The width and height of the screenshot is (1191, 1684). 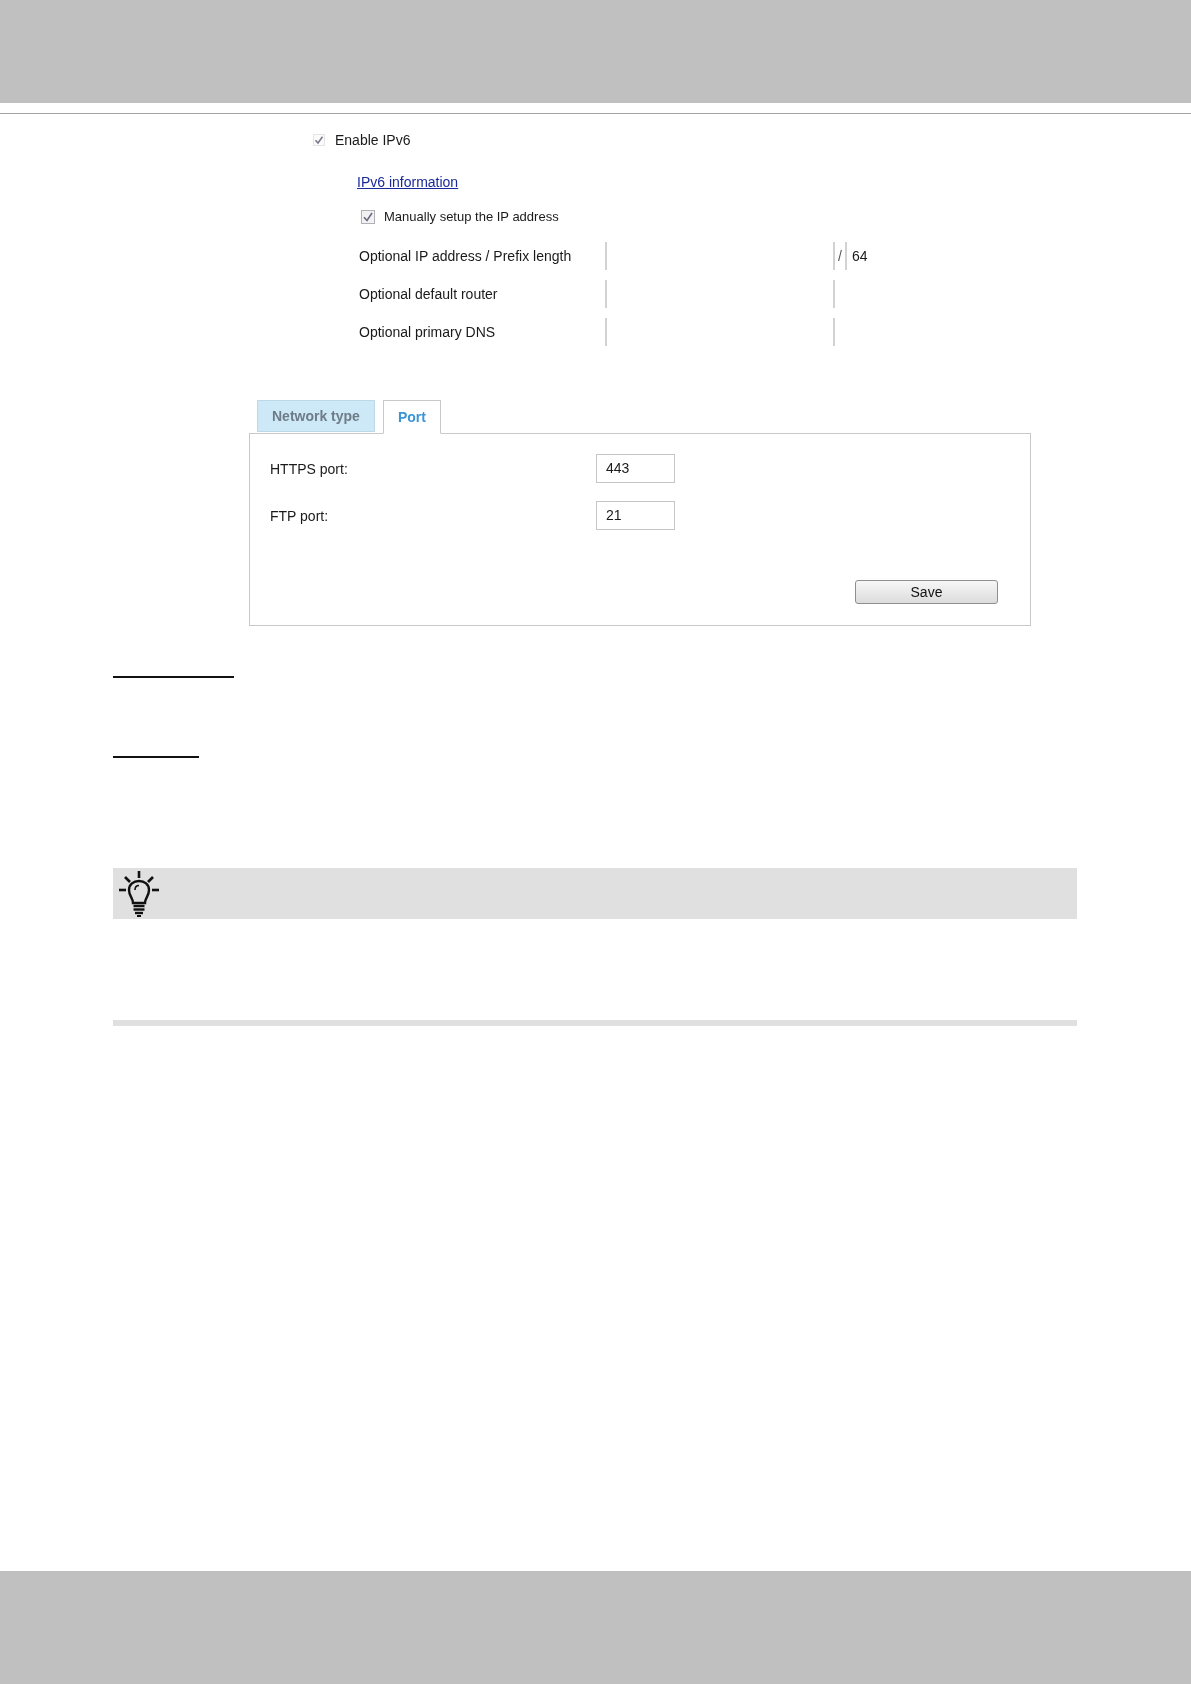 What do you see at coordinates (635, 515) in the screenshot?
I see `input-field: 21` at bounding box center [635, 515].